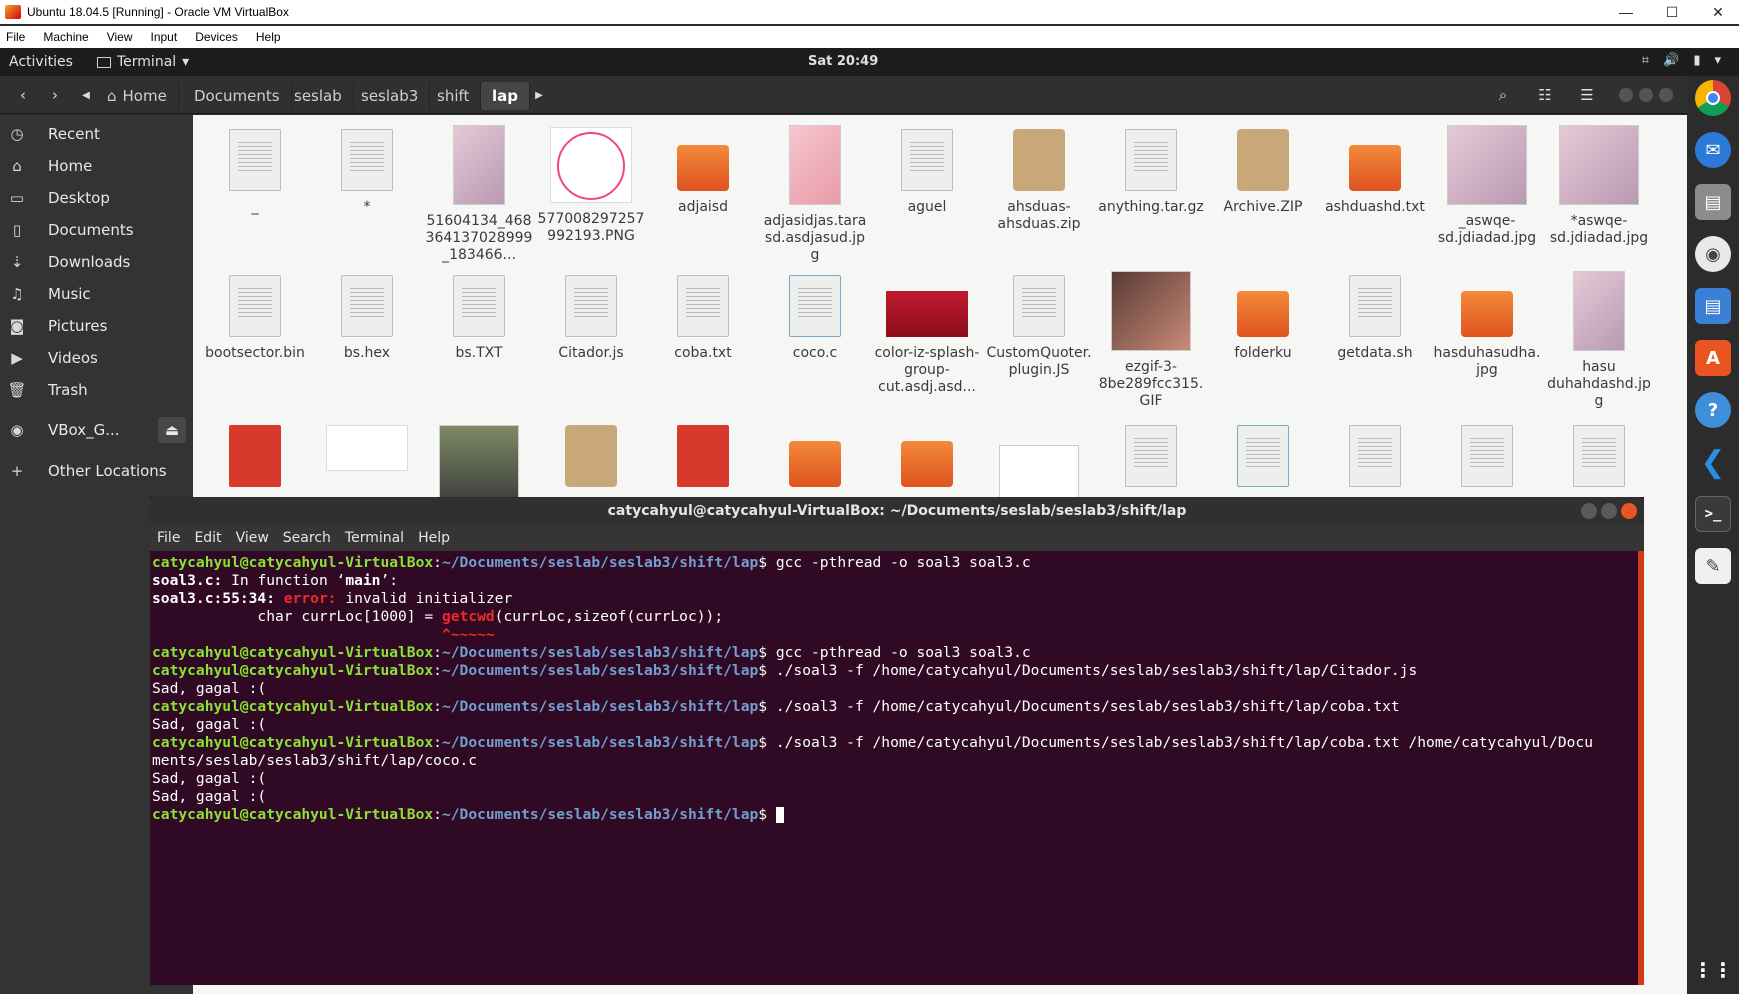  Describe the element at coordinates (591, 186) in the screenshot. I see `file-item: 577008297257992193.PNG` at that location.